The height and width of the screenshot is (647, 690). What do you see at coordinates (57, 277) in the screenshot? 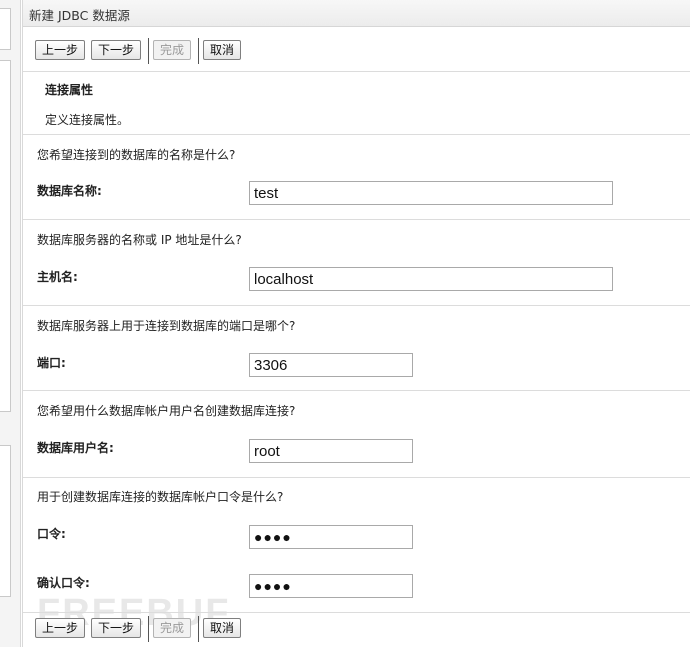
I see `host-name-label: 主机名:` at bounding box center [57, 277].